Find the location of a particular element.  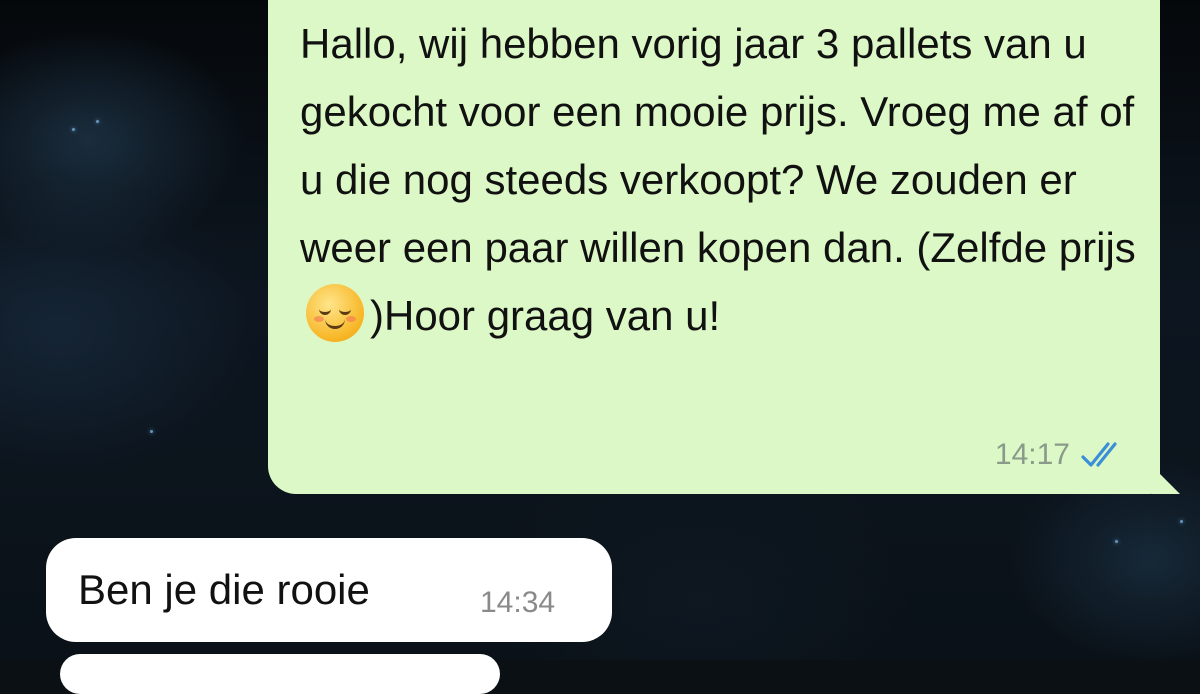

smiling-face-emoji is located at coordinates (335, 313).